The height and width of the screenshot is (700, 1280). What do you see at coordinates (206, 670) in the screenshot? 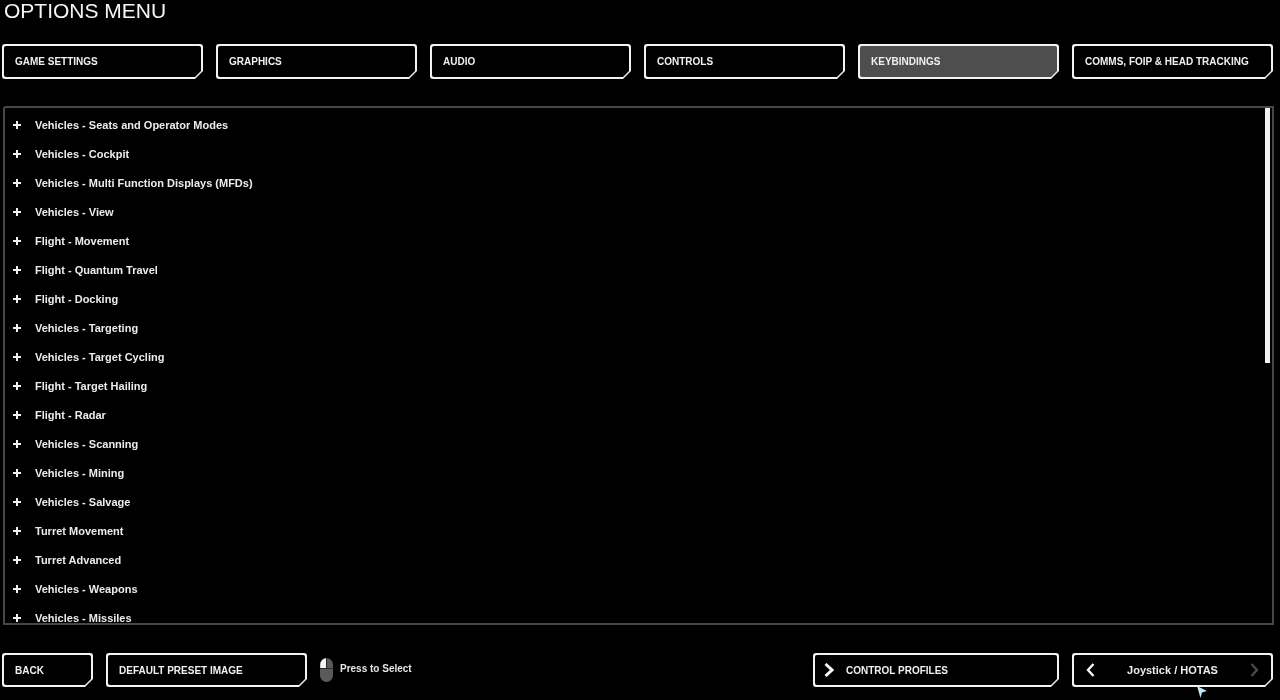
I see `default-preset-button: DEFAULT PRESET IMAGE` at bounding box center [206, 670].